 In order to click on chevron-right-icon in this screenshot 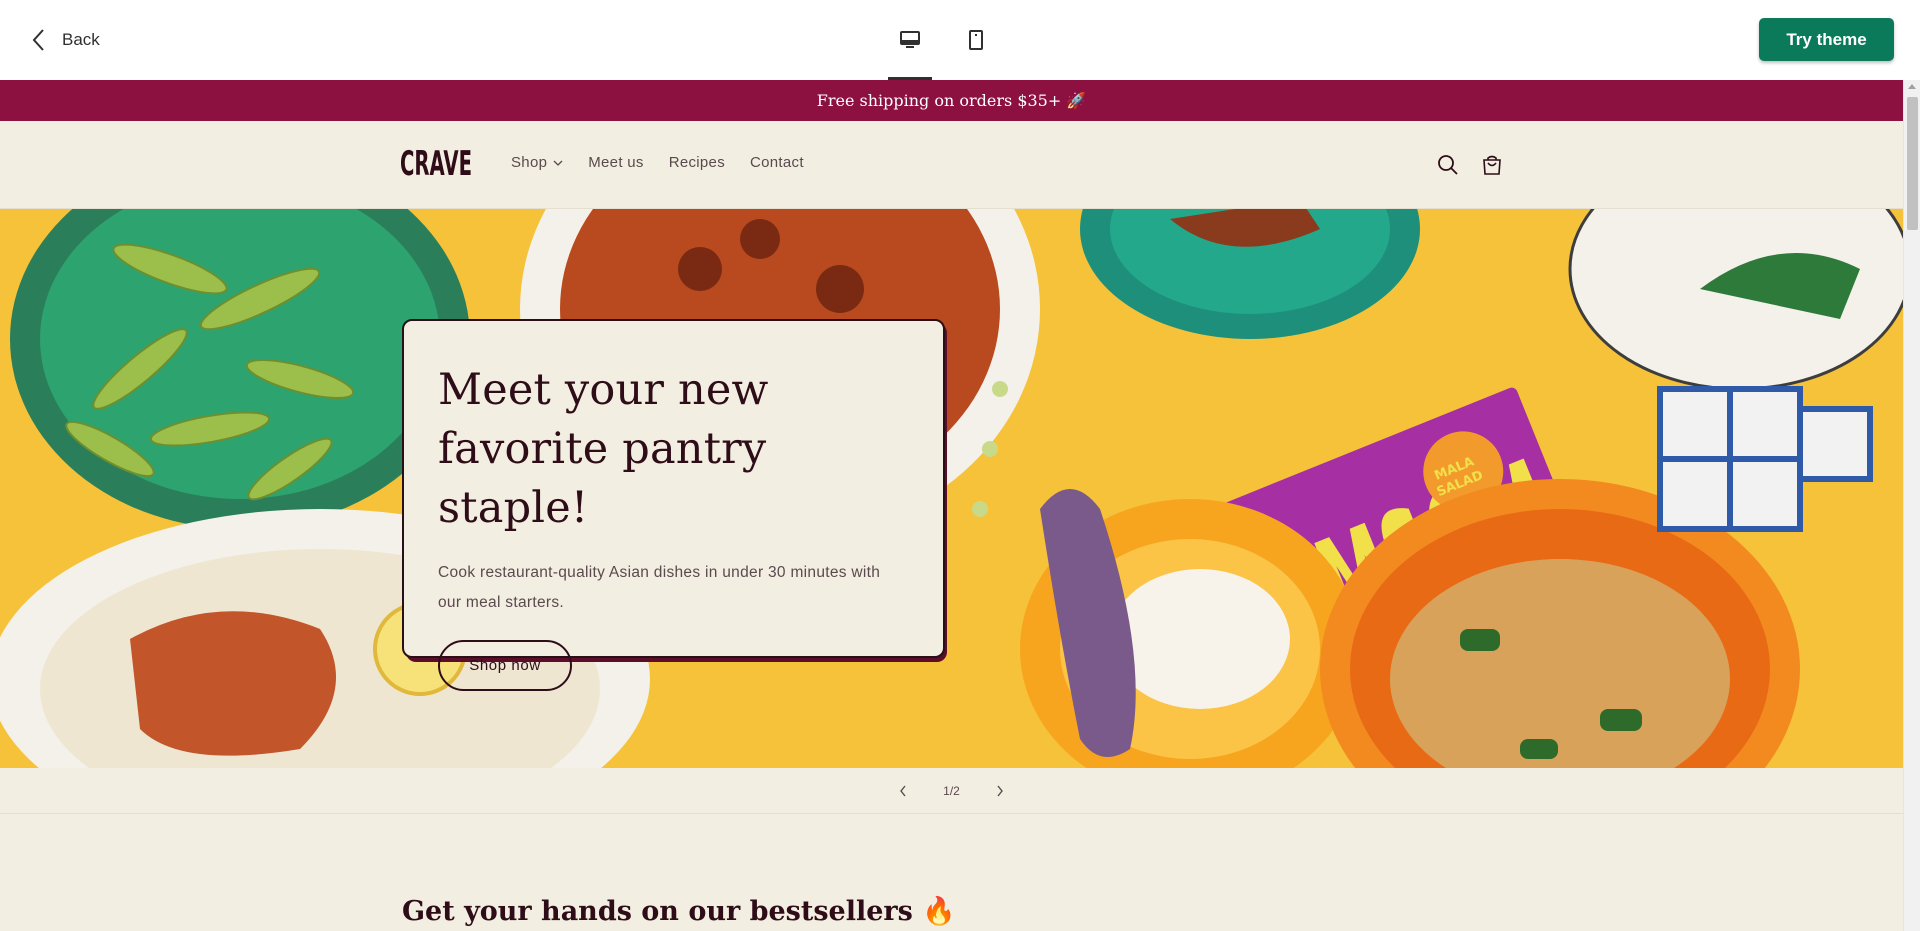, I will do `click(1000, 790)`.